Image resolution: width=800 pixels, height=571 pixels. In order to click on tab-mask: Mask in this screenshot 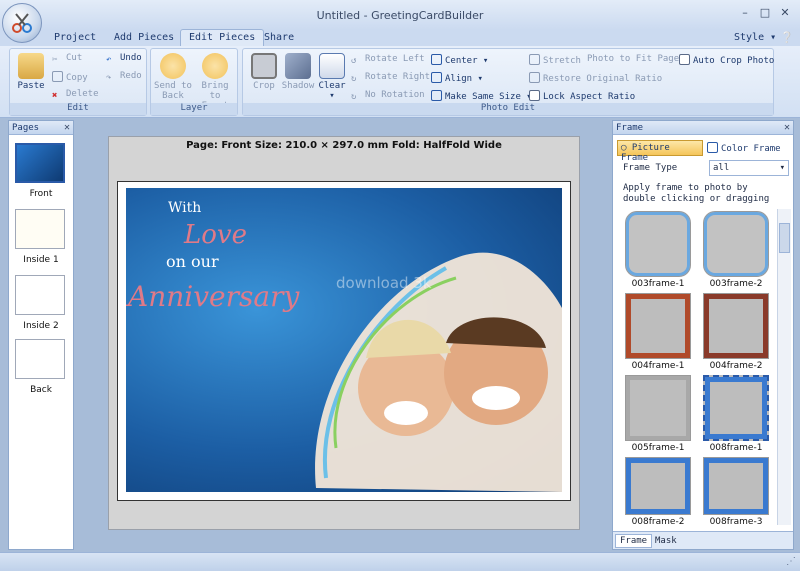, I will do `click(666, 541)`.